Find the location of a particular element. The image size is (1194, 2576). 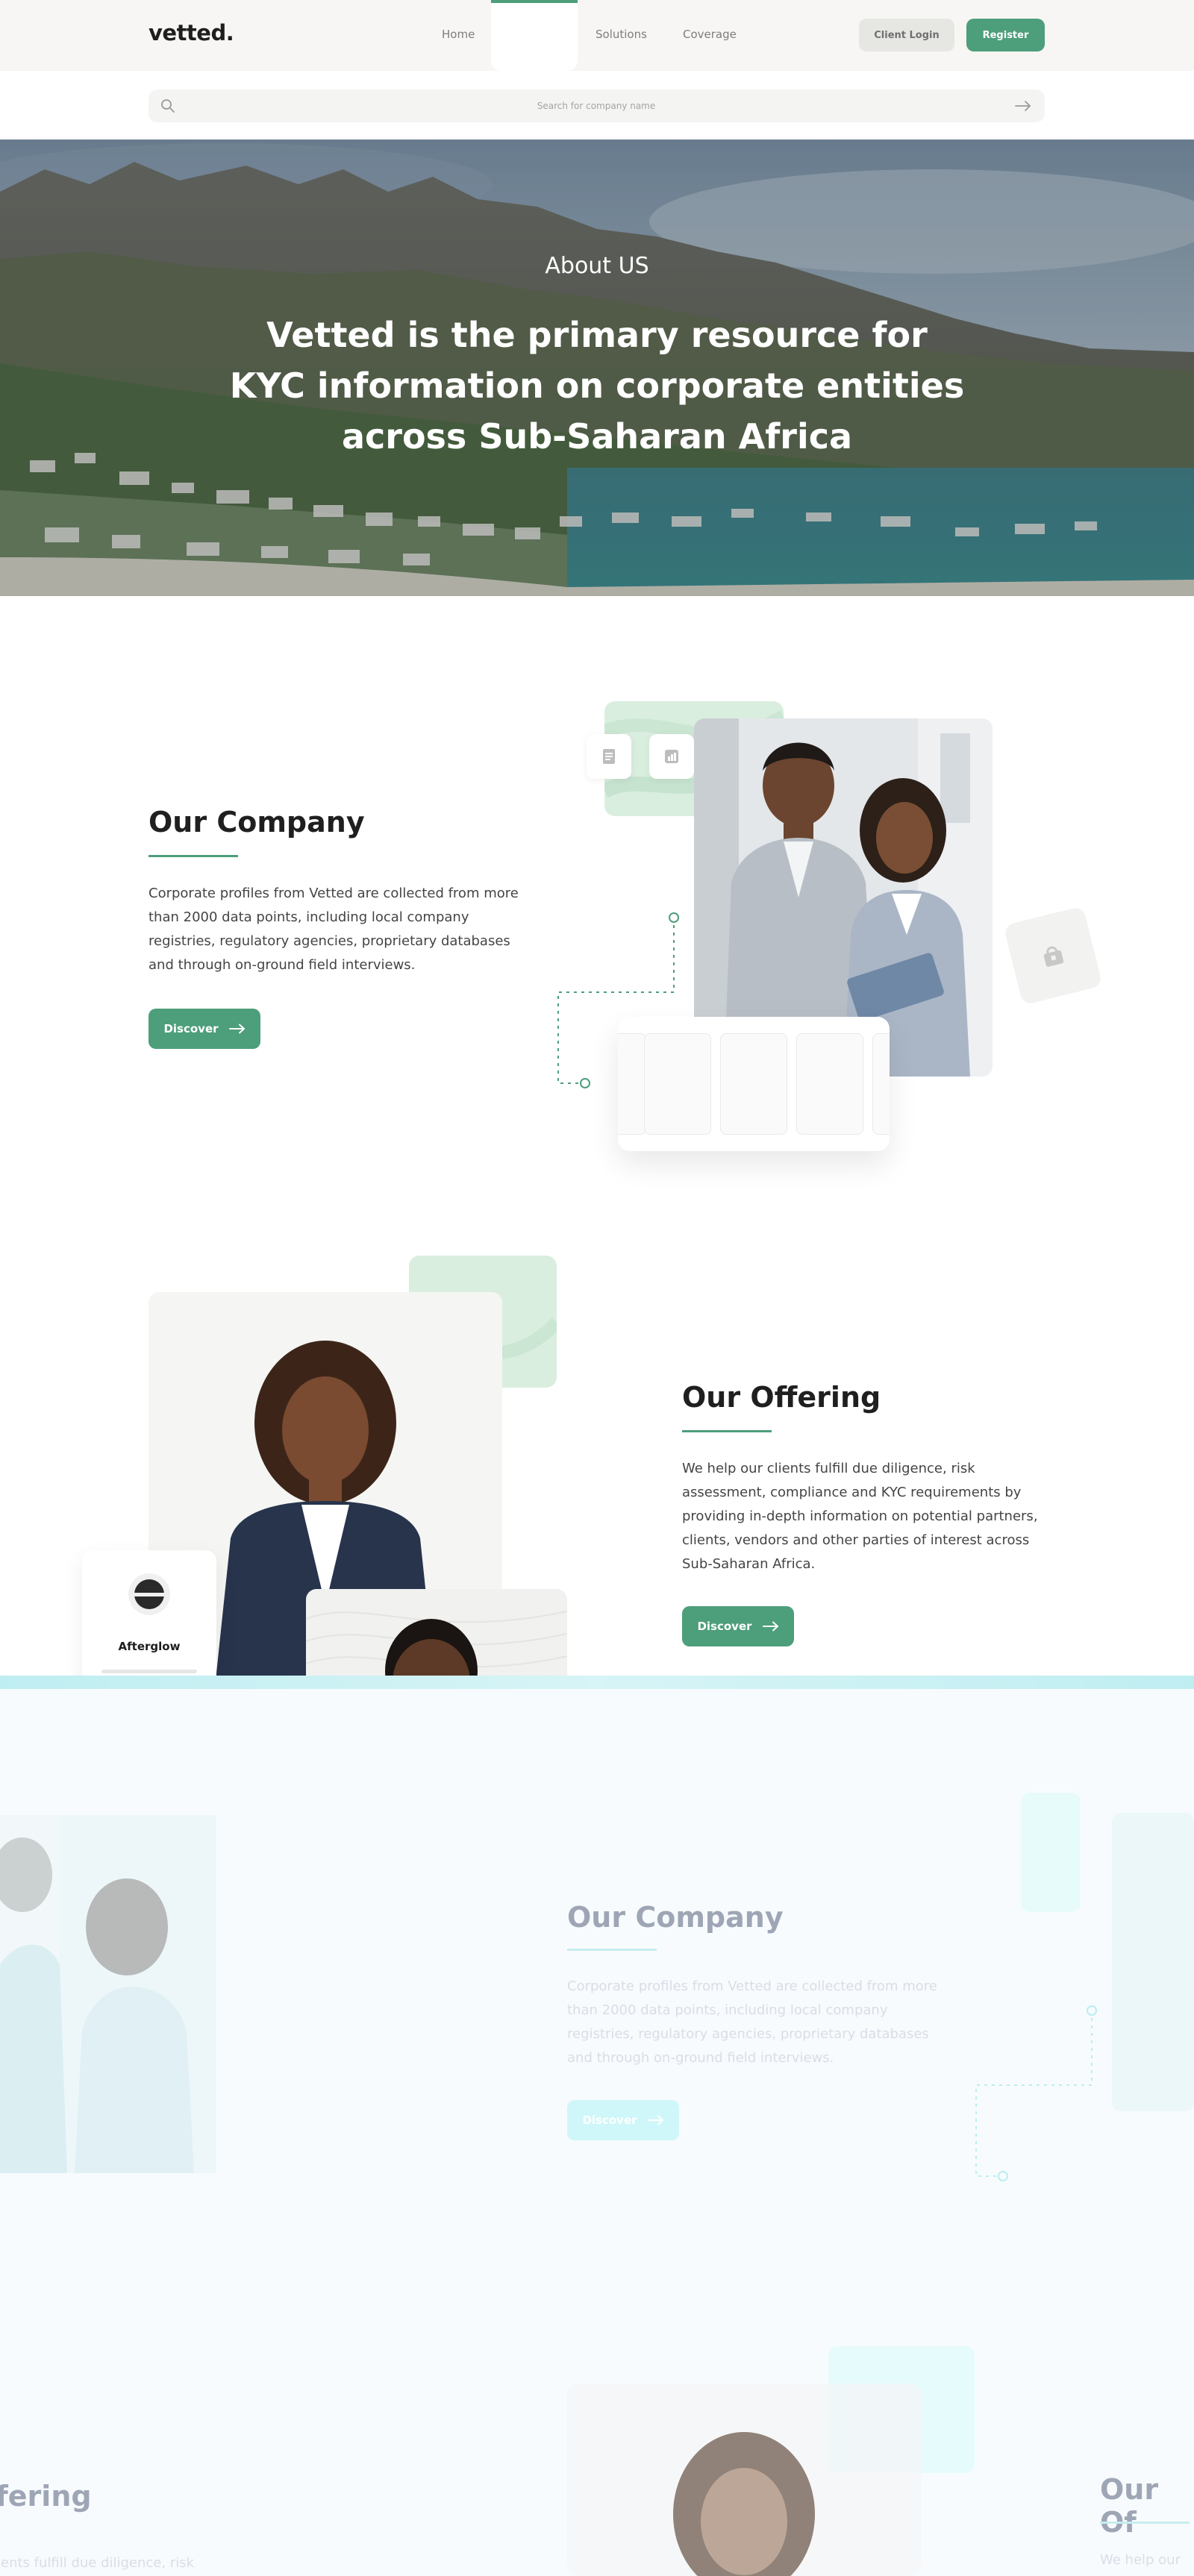

shop-icon-card is located at coordinates (1053, 956).